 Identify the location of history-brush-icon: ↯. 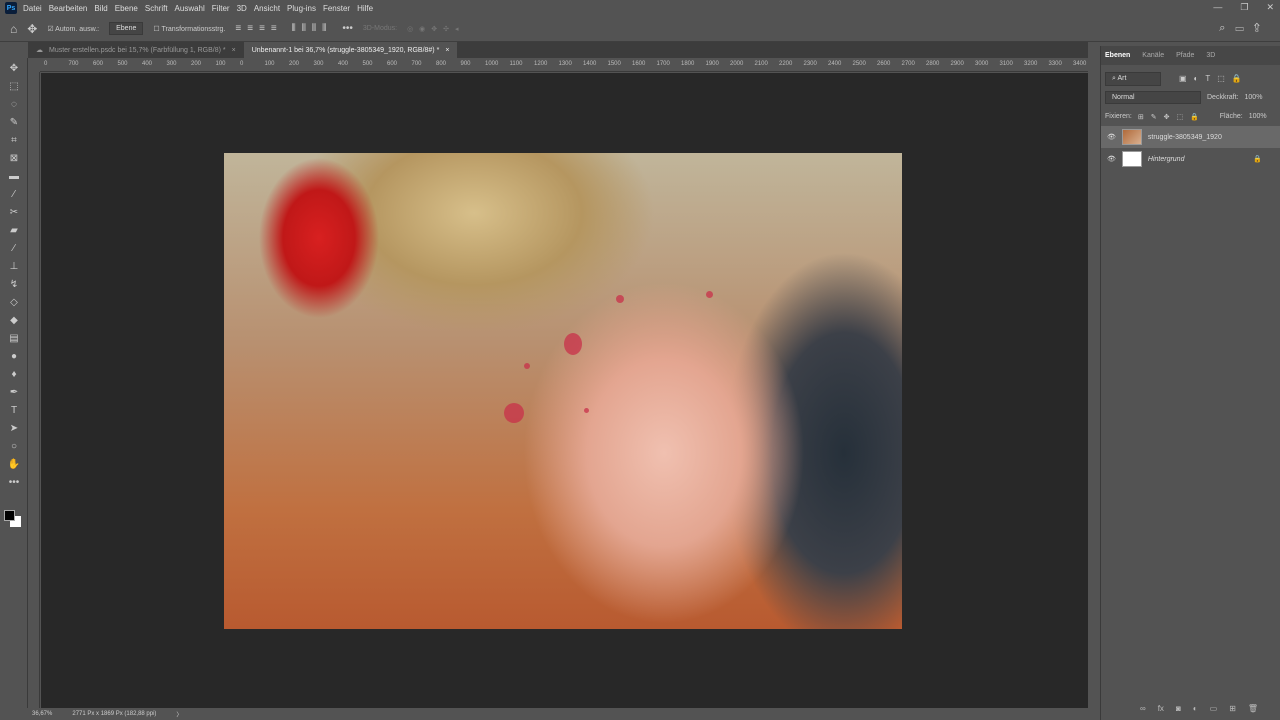
(14, 285).